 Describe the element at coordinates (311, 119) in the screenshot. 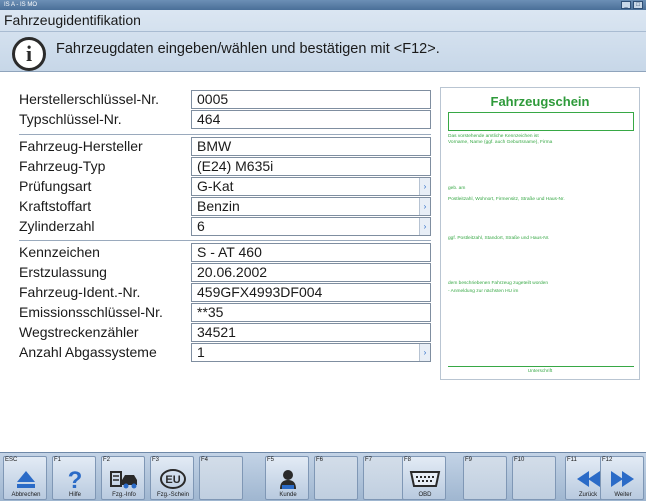

I see `input-typschlussel-nr: 464` at that location.